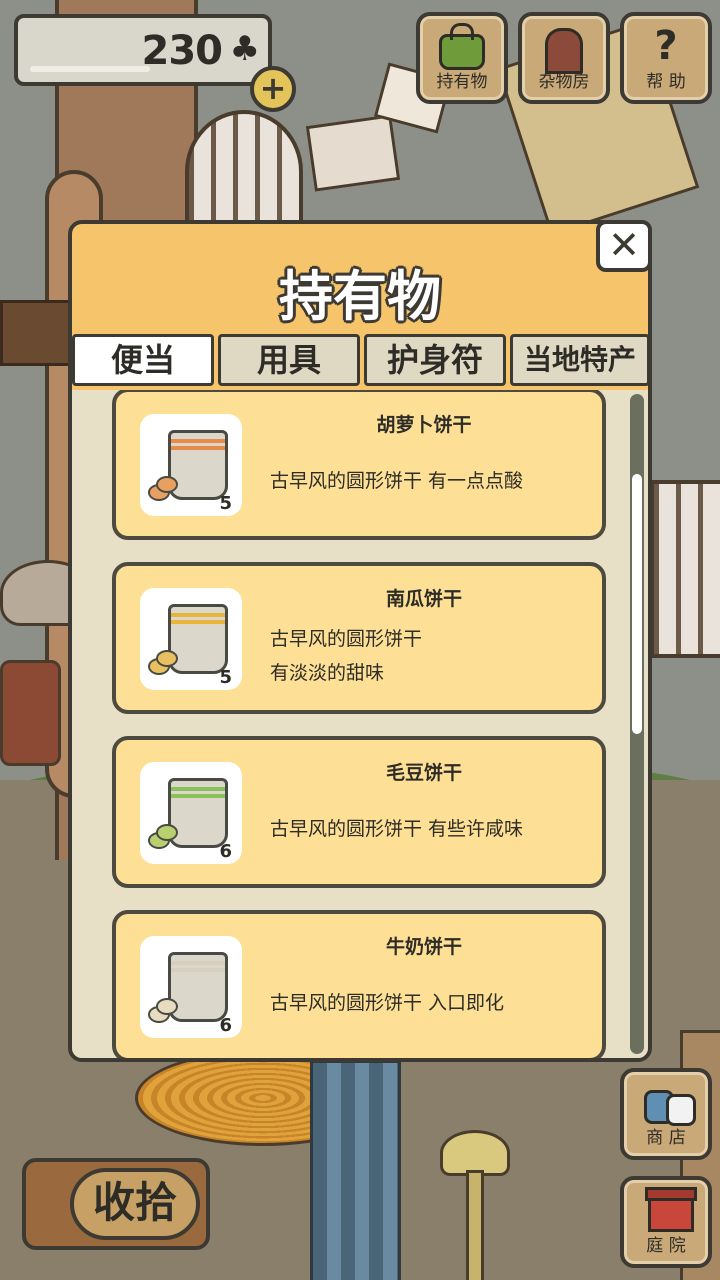  What do you see at coordinates (423, 947) in the screenshot?
I see `item-name: 牛奶饼干` at bounding box center [423, 947].